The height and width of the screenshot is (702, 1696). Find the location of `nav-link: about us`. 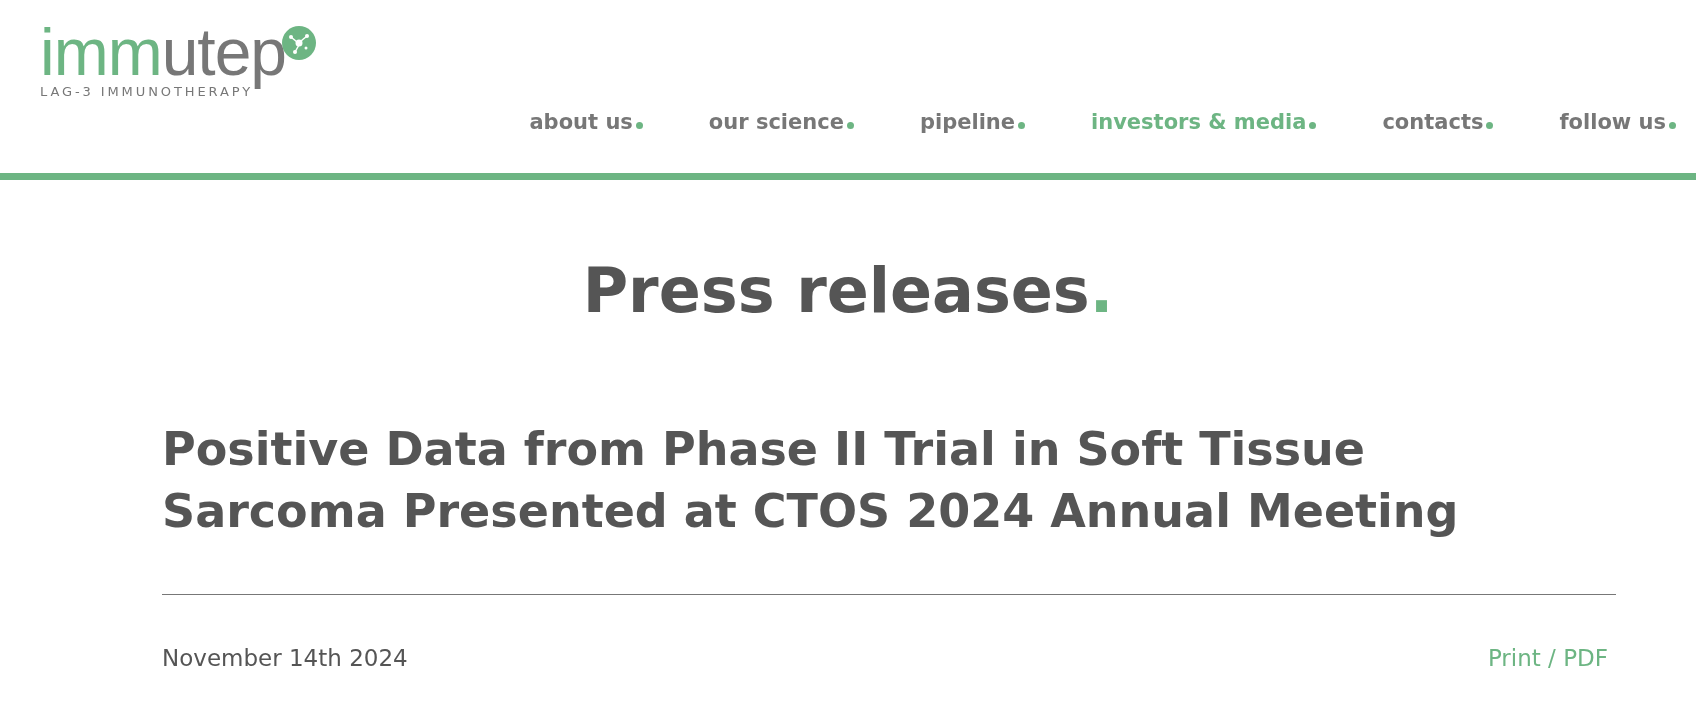

nav-link: about us is located at coordinates (586, 122).